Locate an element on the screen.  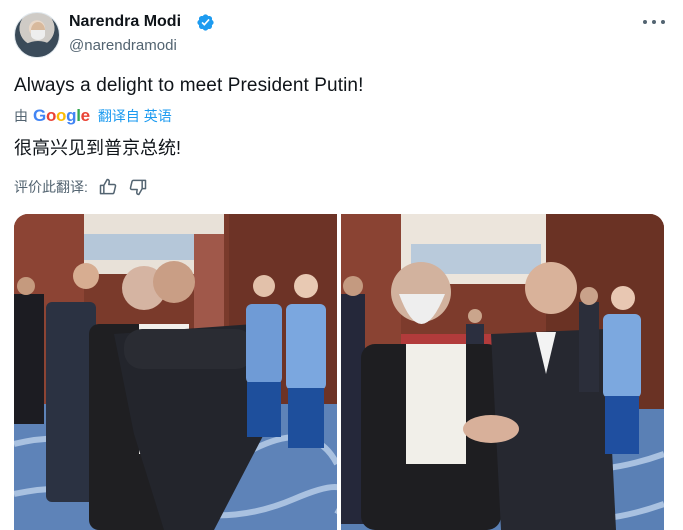
thumbs-down-icon is located at coordinates (138, 187).